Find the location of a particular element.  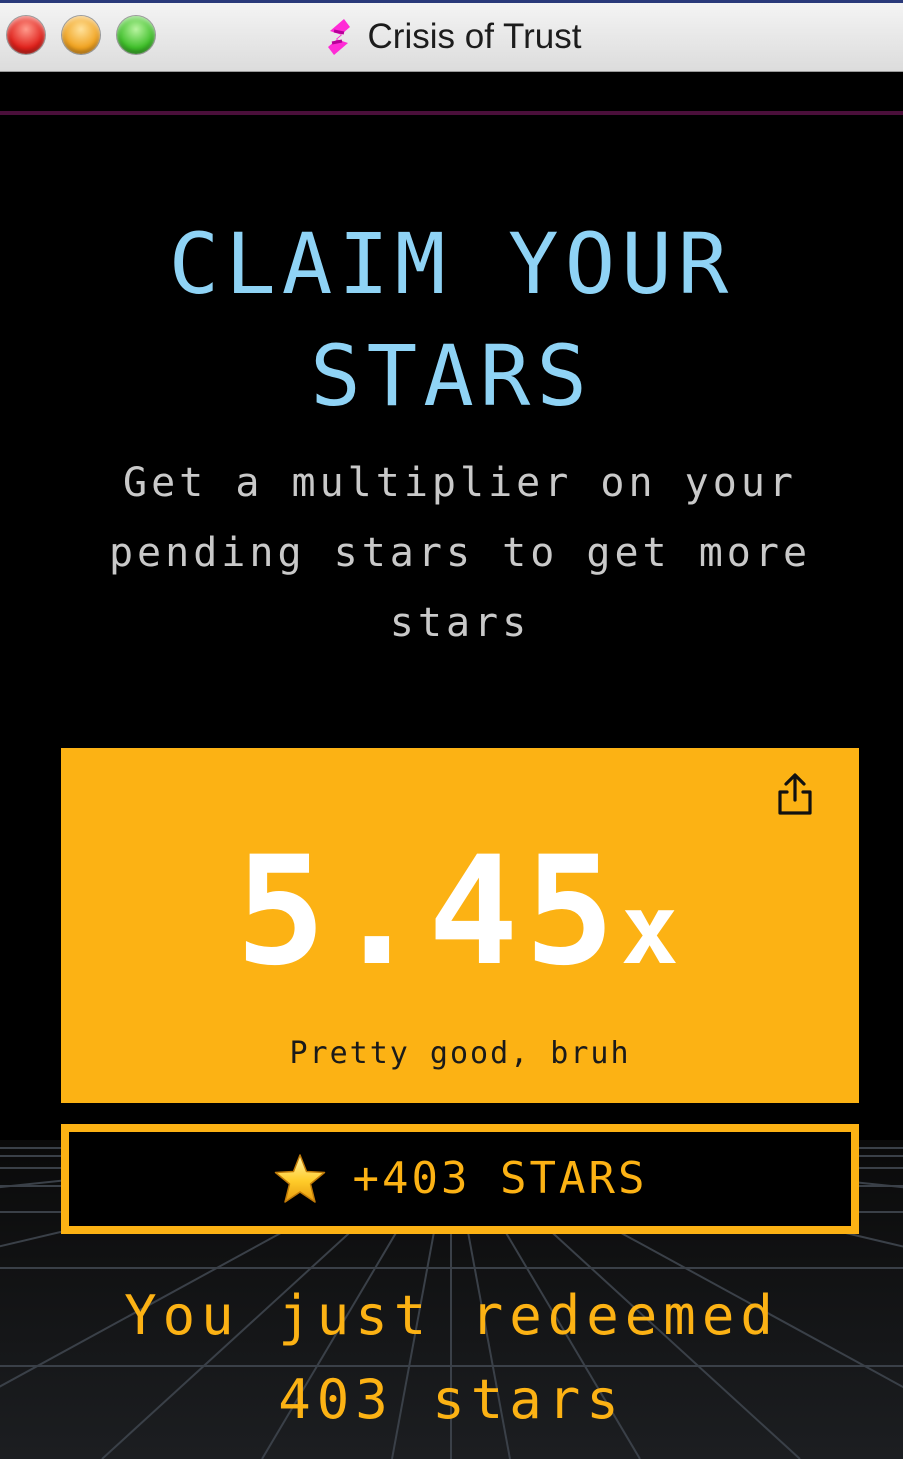

multiplier-suffix: x is located at coordinates (652, 930).